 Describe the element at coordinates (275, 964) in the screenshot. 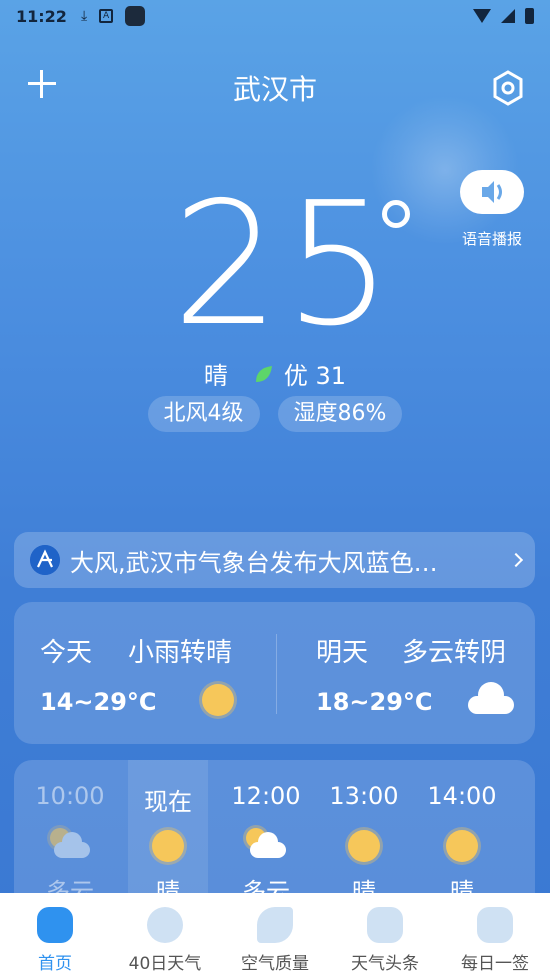

I see `tab-label: 空气质量` at that location.